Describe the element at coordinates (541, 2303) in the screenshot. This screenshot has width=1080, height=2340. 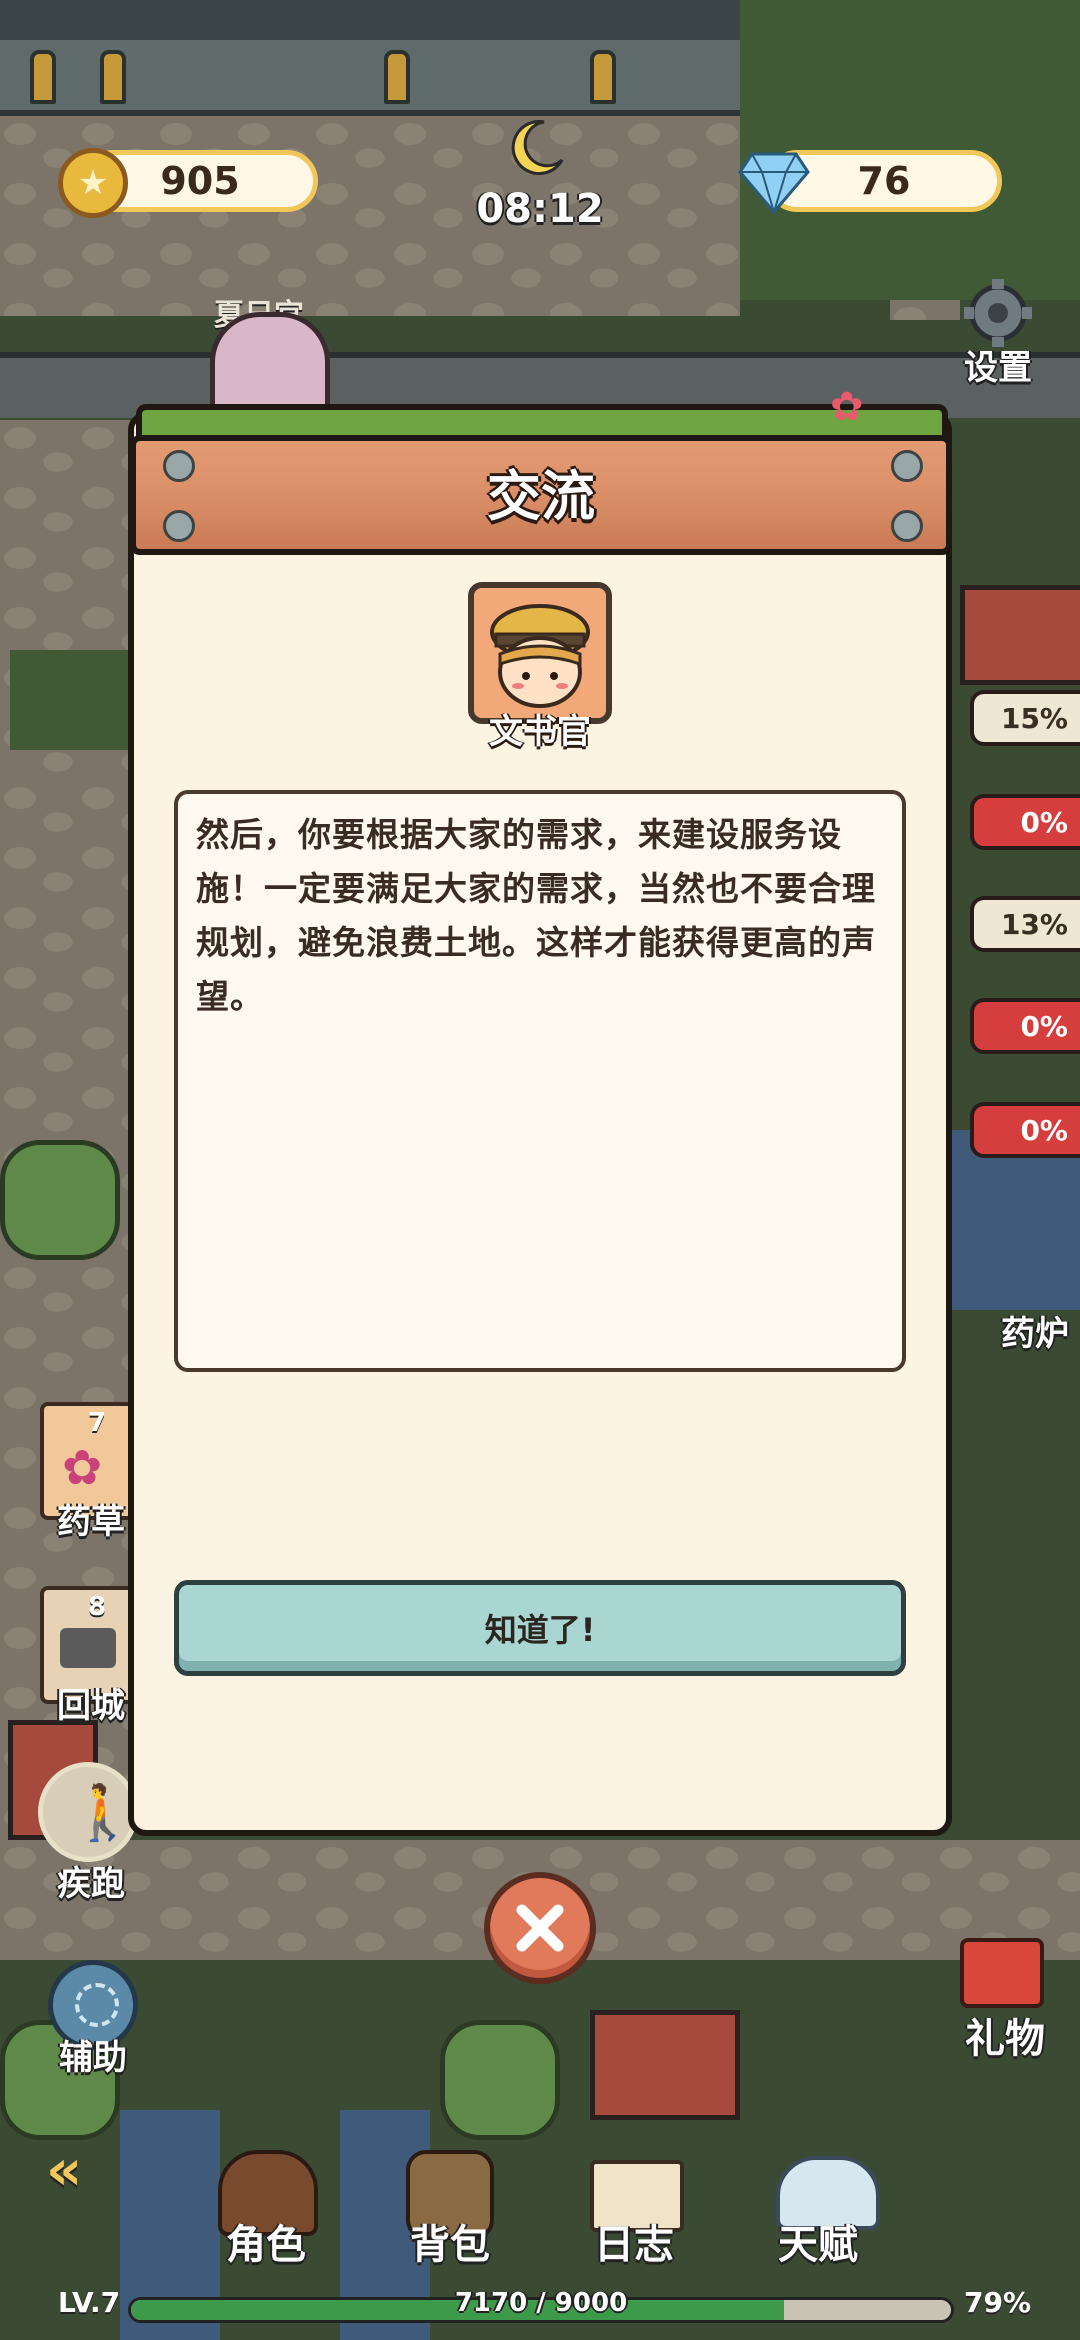
I see `xp-text: 7170 / 9000` at that location.